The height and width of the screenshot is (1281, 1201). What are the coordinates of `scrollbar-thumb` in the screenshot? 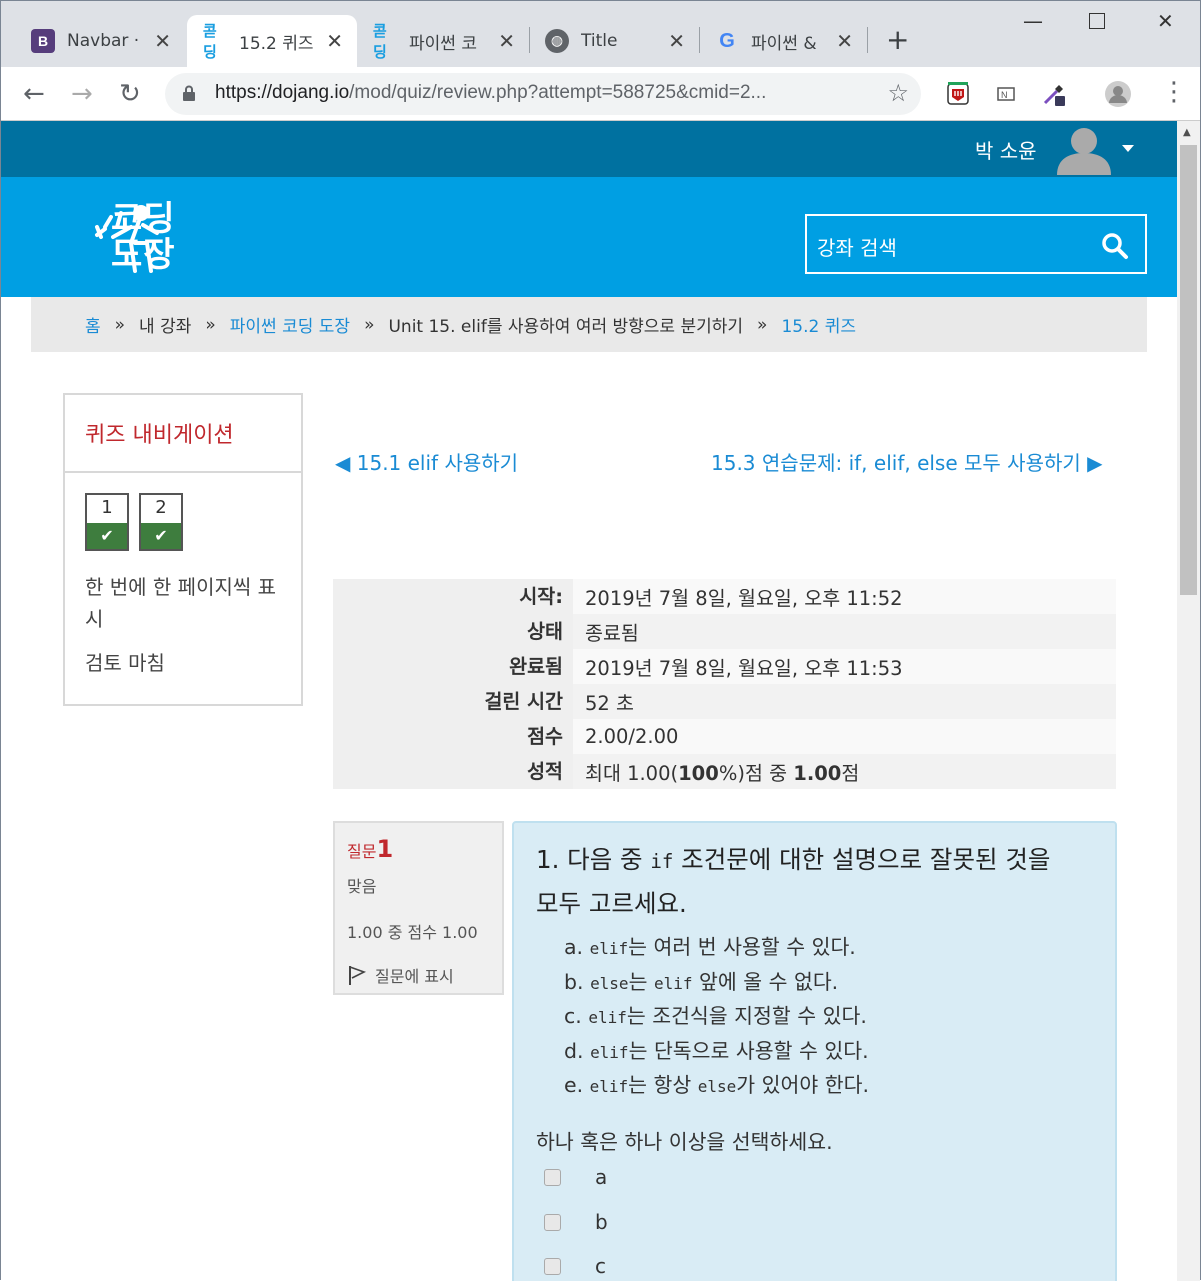 It's located at (1188, 370).